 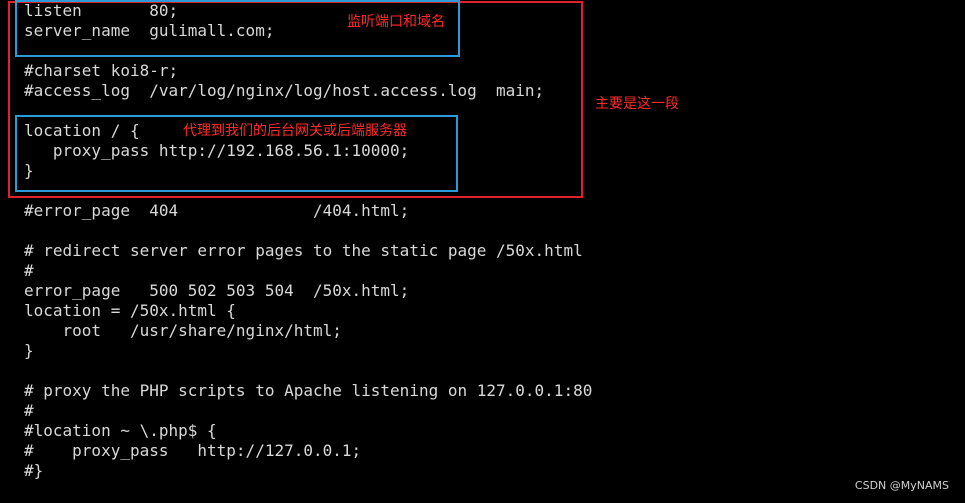 I want to click on watermark-text: CSDN @MyNAMS, so click(x=901, y=485).